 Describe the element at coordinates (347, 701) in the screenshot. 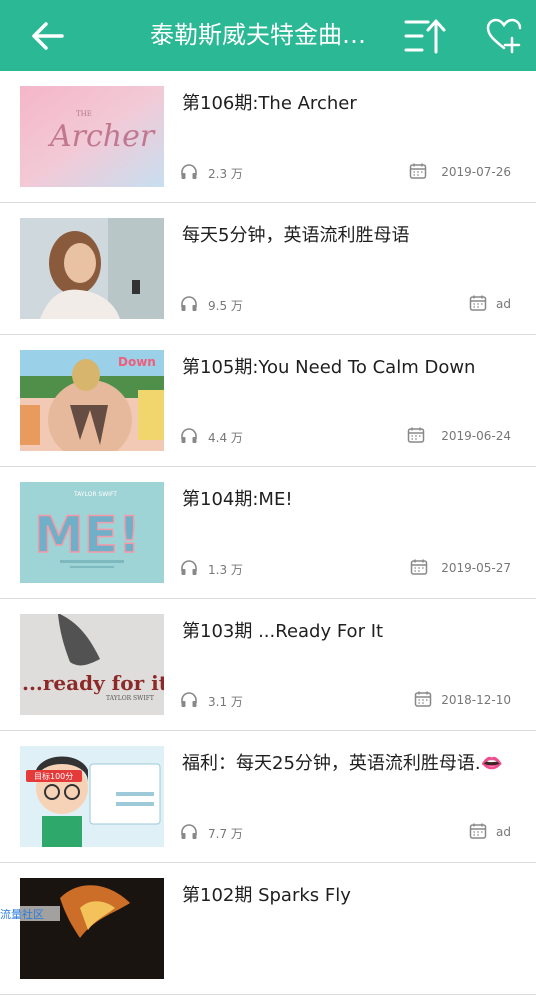

I see `item-meta: 3.1 万 2018-12-10` at that location.